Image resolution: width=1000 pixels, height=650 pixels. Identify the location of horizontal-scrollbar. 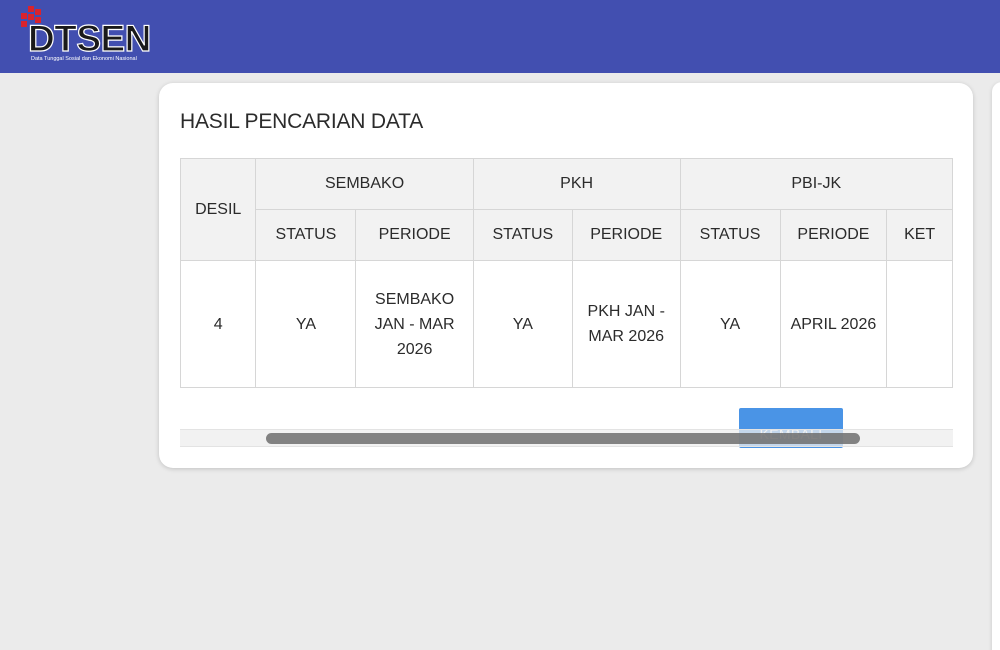
(566, 438).